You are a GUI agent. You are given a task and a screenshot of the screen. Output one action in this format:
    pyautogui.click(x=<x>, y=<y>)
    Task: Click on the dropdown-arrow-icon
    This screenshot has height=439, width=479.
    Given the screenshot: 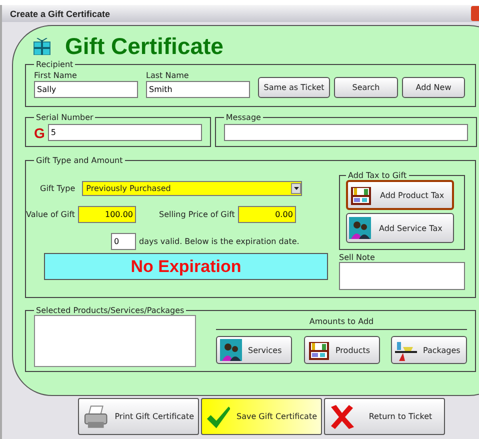 What is the action you would take?
    pyautogui.click(x=296, y=188)
    